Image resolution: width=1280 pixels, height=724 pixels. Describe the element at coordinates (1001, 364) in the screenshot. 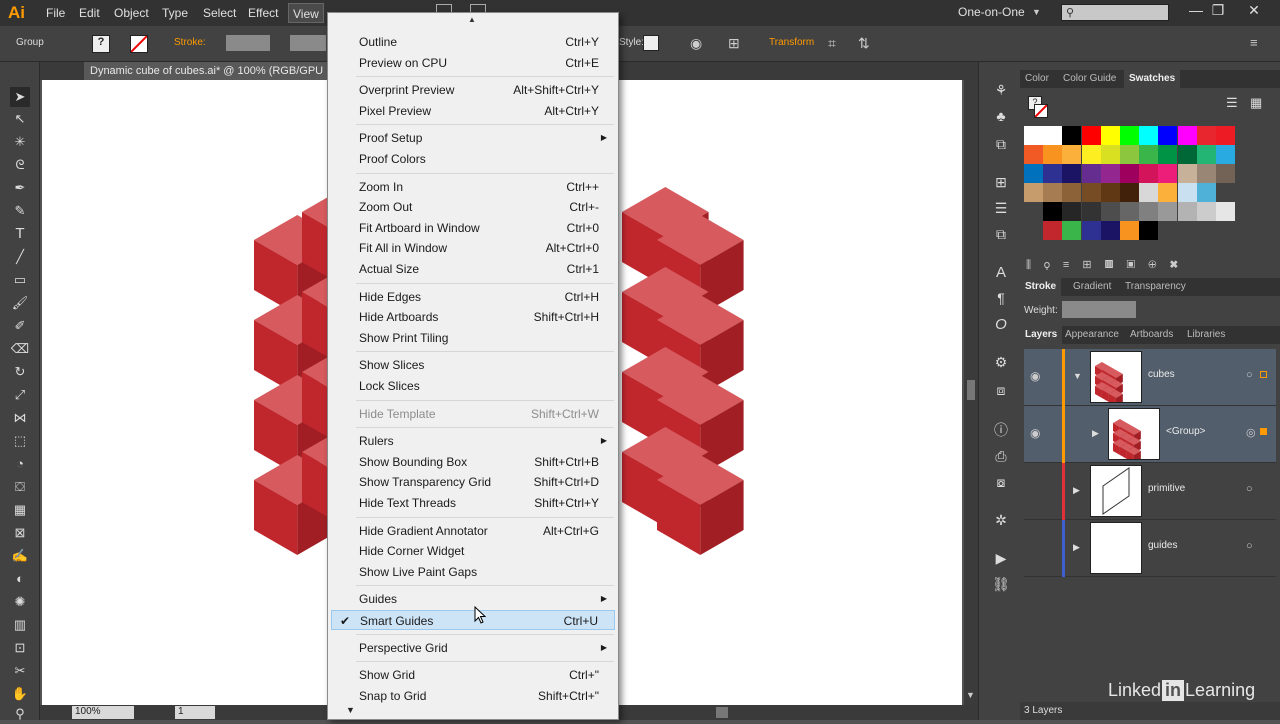

I see `graphic-styles-icon: ⚙` at that location.